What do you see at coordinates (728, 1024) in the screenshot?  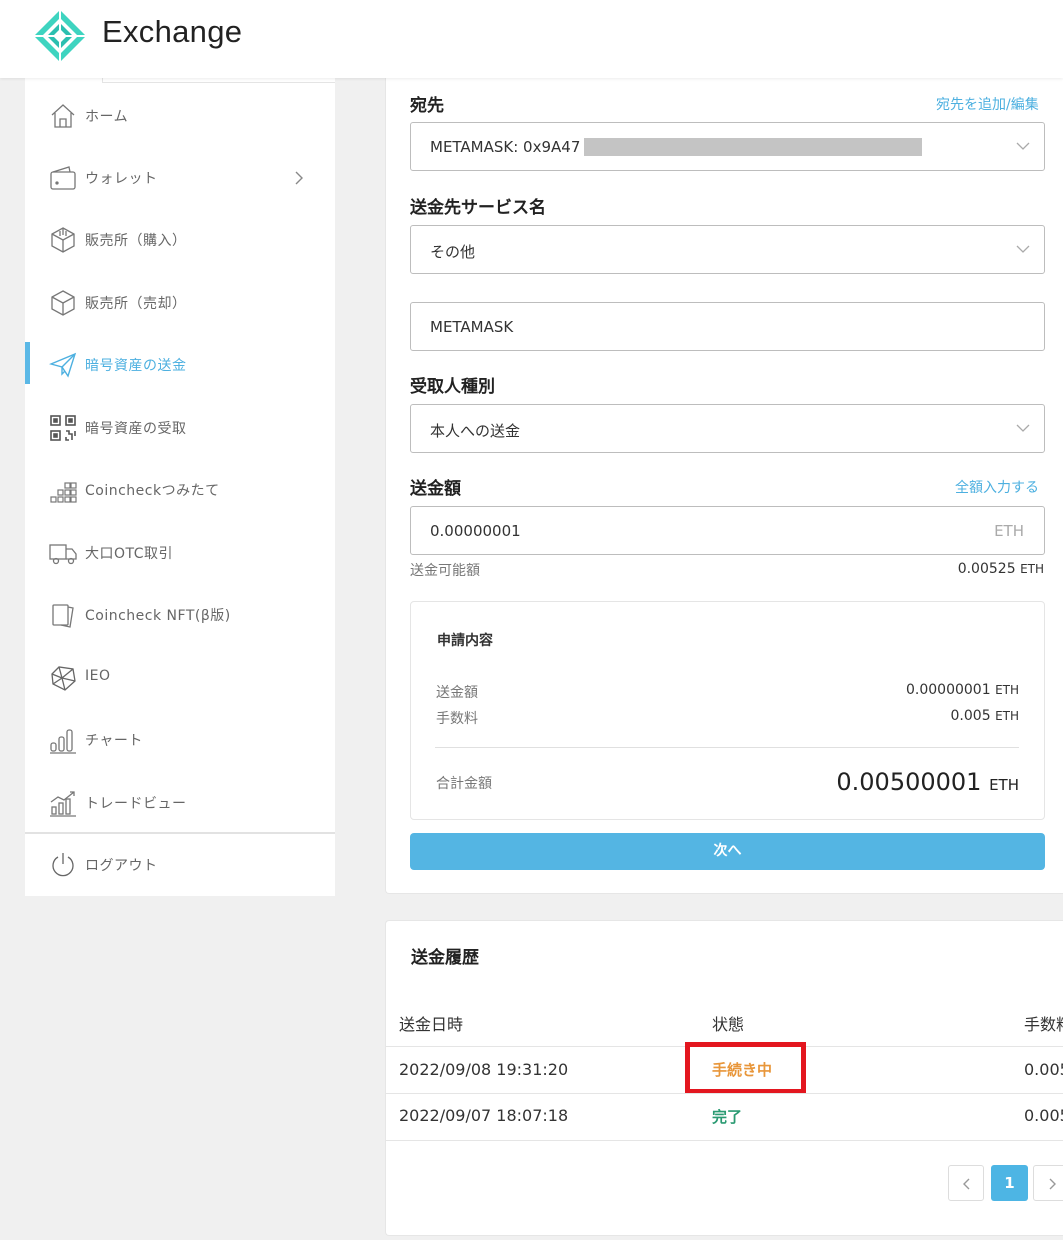 I see `column-header-status: 状態` at bounding box center [728, 1024].